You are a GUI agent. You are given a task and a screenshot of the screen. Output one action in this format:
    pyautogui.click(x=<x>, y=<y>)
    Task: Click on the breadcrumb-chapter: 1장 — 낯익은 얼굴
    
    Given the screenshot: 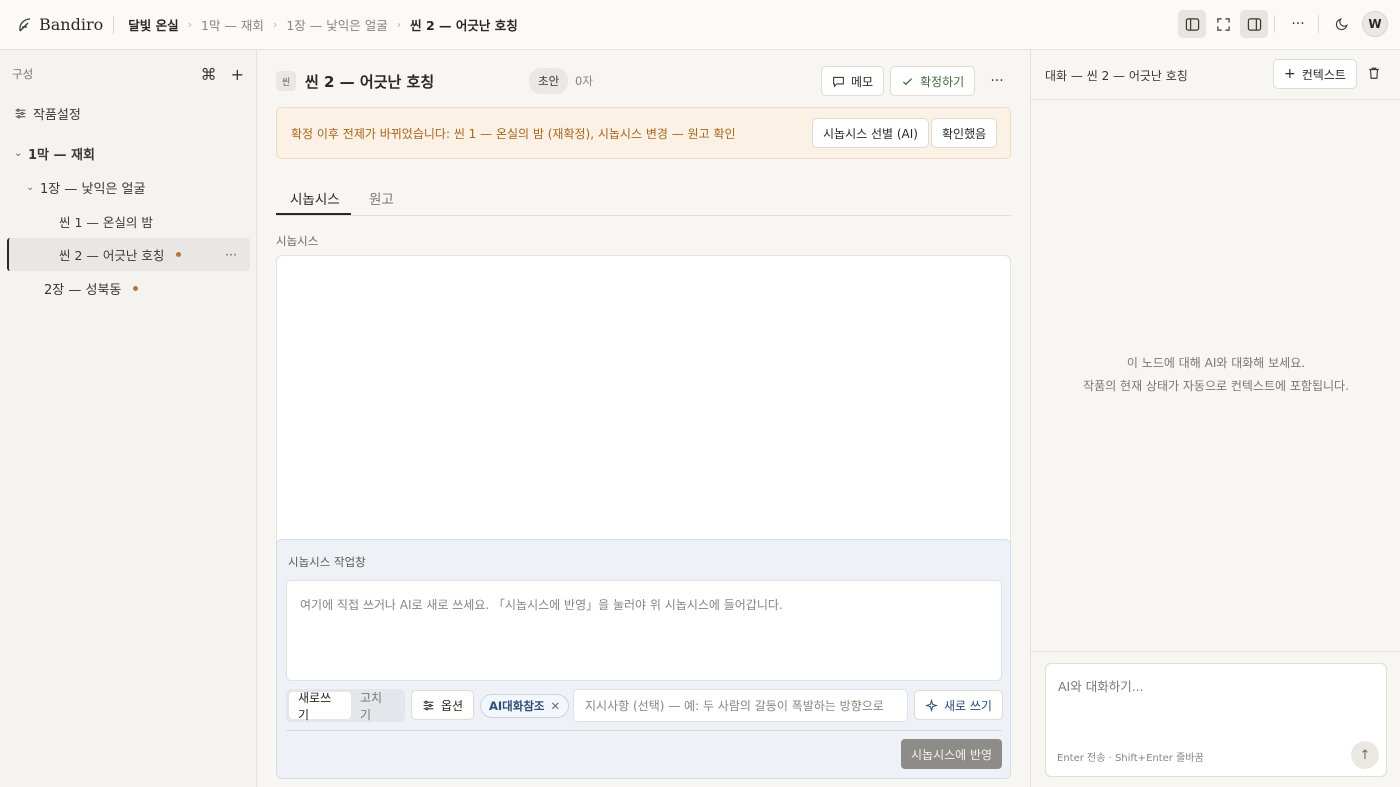 What is the action you would take?
    pyautogui.click(x=336, y=24)
    